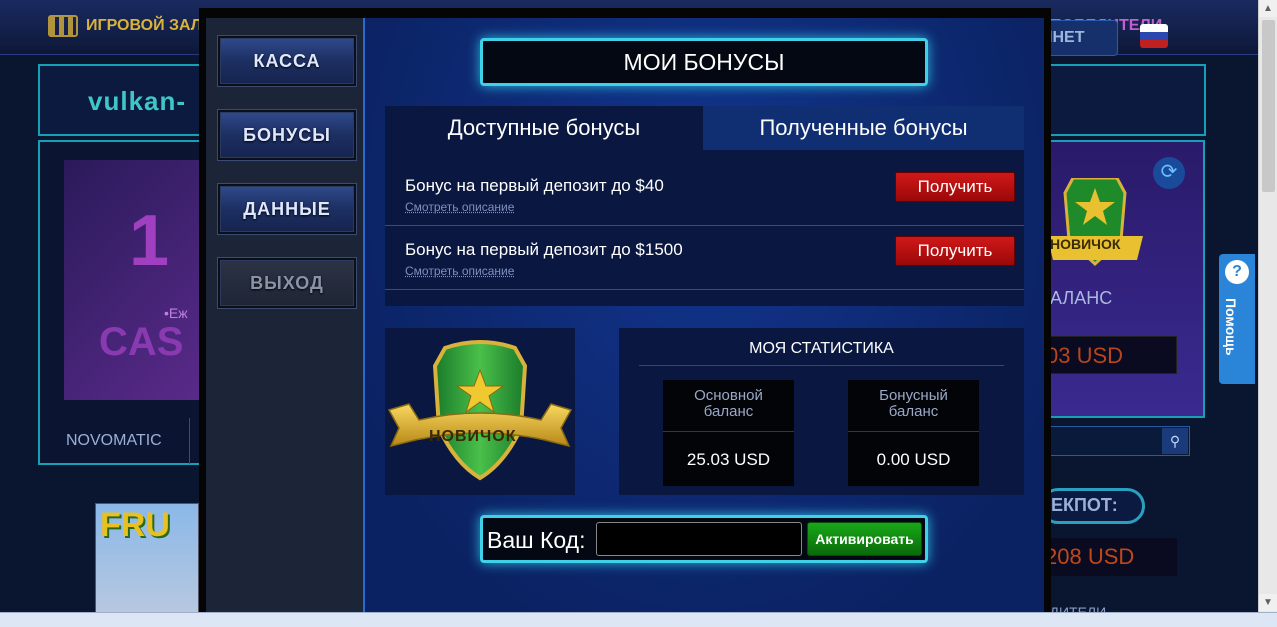 The image size is (1277, 627). What do you see at coordinates (1111, 355) in the screenshot?
I see `balance-value: 03 USD` at bounding box center [1111, 355].